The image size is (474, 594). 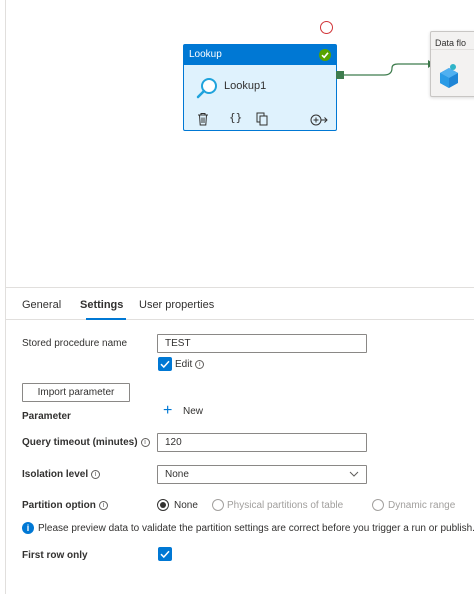 What do you see at coordinates (41, 305) in the screenshot?
I see `tab-general: General` at bounding box center [41, 305].